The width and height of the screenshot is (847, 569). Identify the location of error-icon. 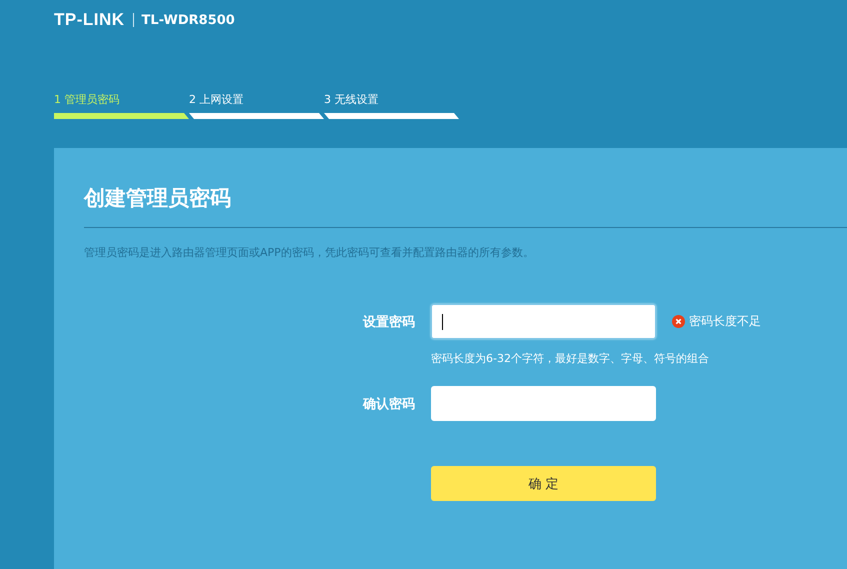
(678, 321).